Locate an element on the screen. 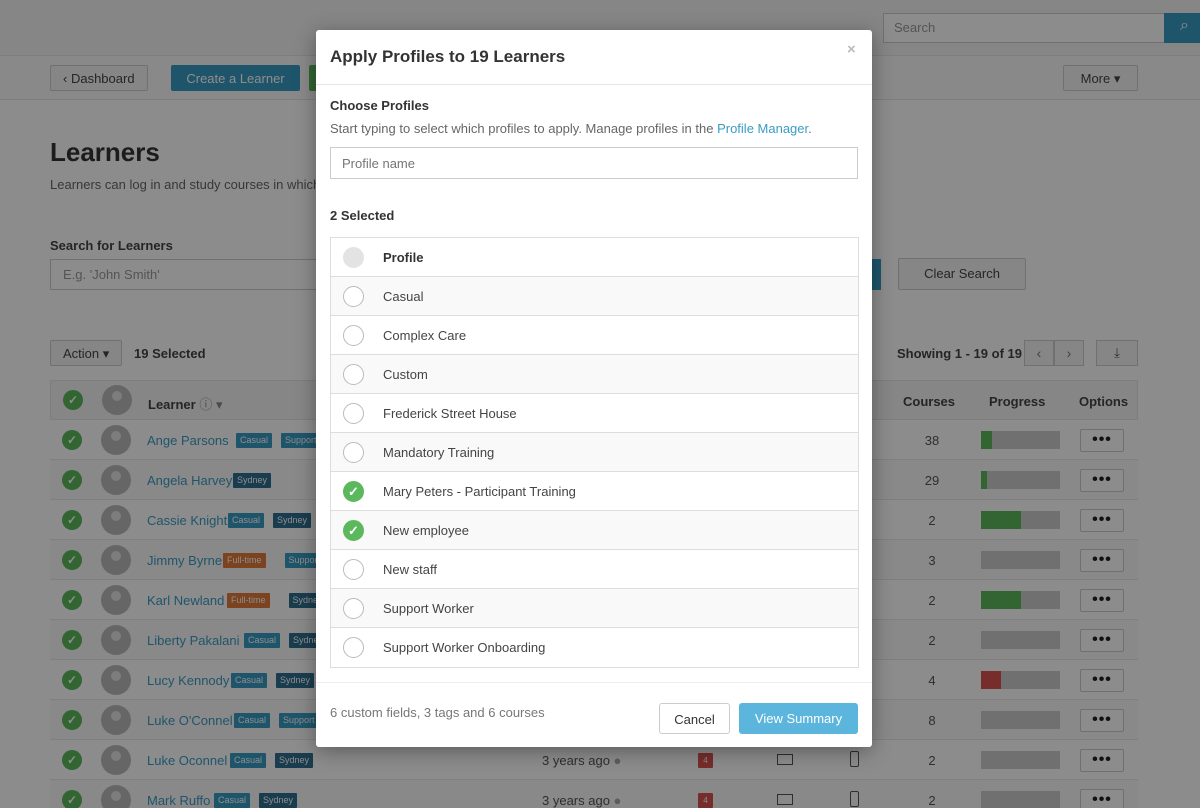 The height and width of the screenshot is (808, 1200). modal-footer-divider is located at coordinates (594, 682).